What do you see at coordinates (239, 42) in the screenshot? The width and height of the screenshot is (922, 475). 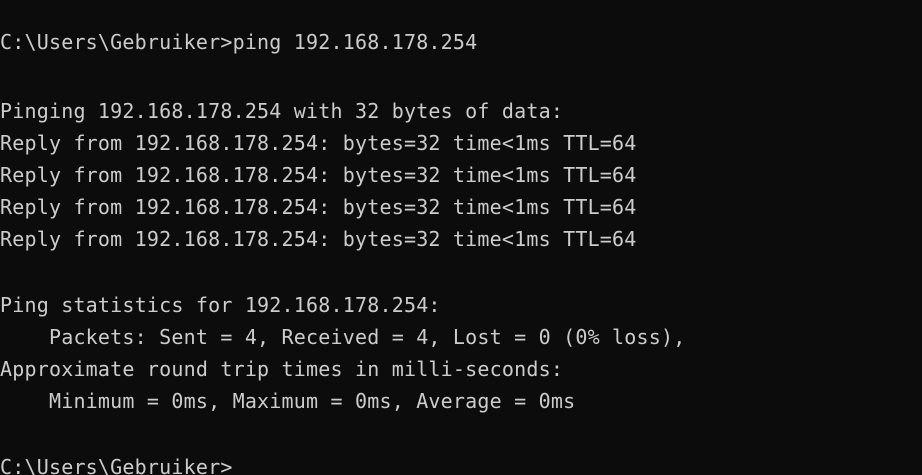 I see `command-line: C:\Users\Gebruiker>ping 192.168.178.254` at bounding box center [239, 42].